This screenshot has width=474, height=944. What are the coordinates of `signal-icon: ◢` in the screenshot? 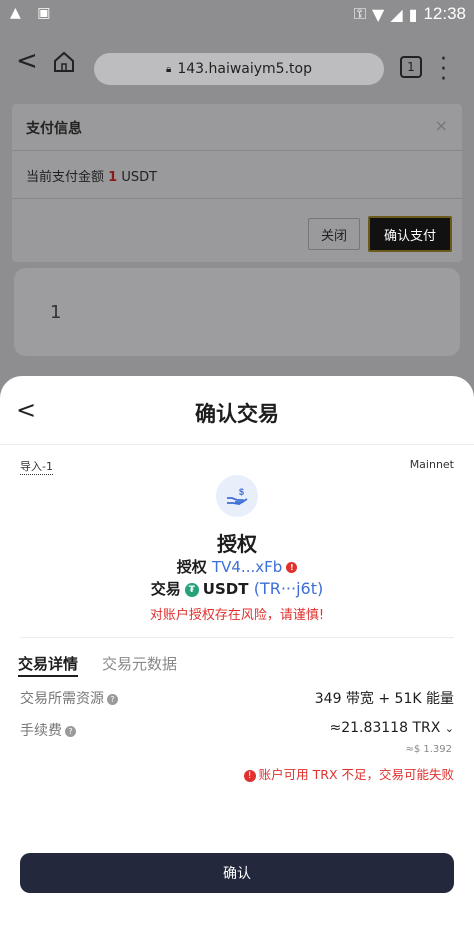 It's located at (396, 14).